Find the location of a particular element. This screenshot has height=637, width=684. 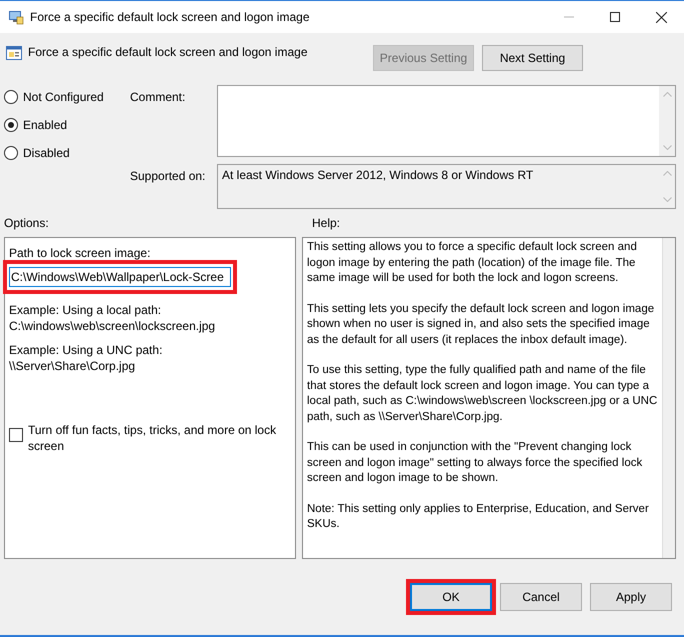

help-paragraph: This setting allows you to force a specific default lock screen and logon image by entering the path (location) of the image file. The same image will be used for both the lock and logon screens. is located at coordinates (472, 263).